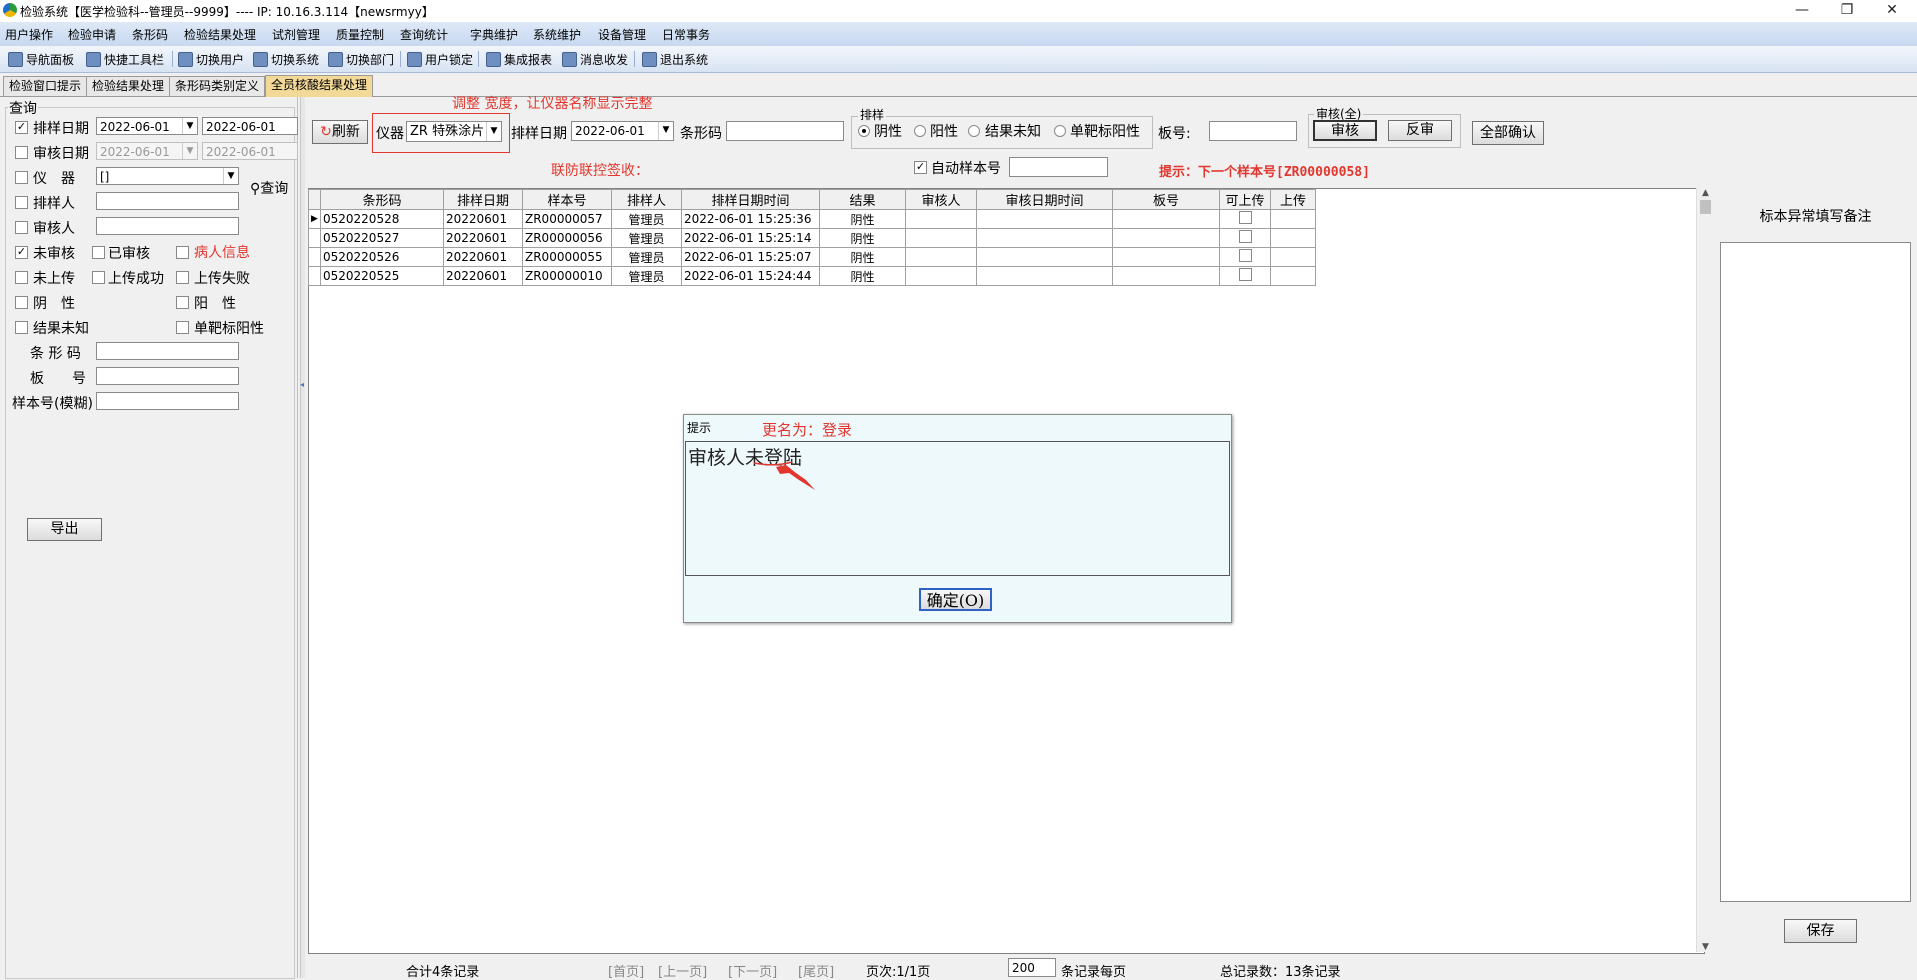 The height and width of the screenshot is (980, 1917). I want to click on col-upload: 上传, so click(1293, 199).